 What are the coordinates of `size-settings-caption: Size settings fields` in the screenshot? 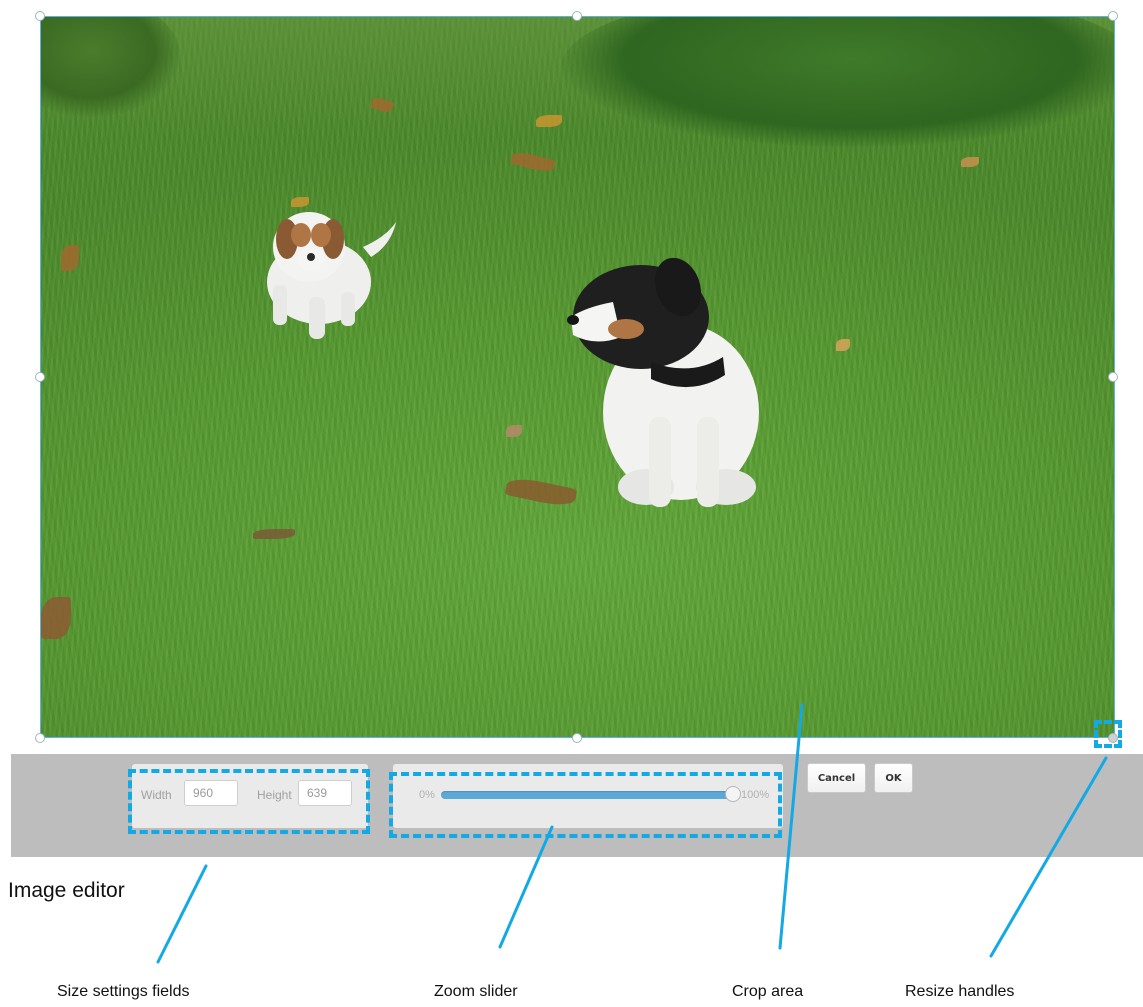 It's located at (123, 991).